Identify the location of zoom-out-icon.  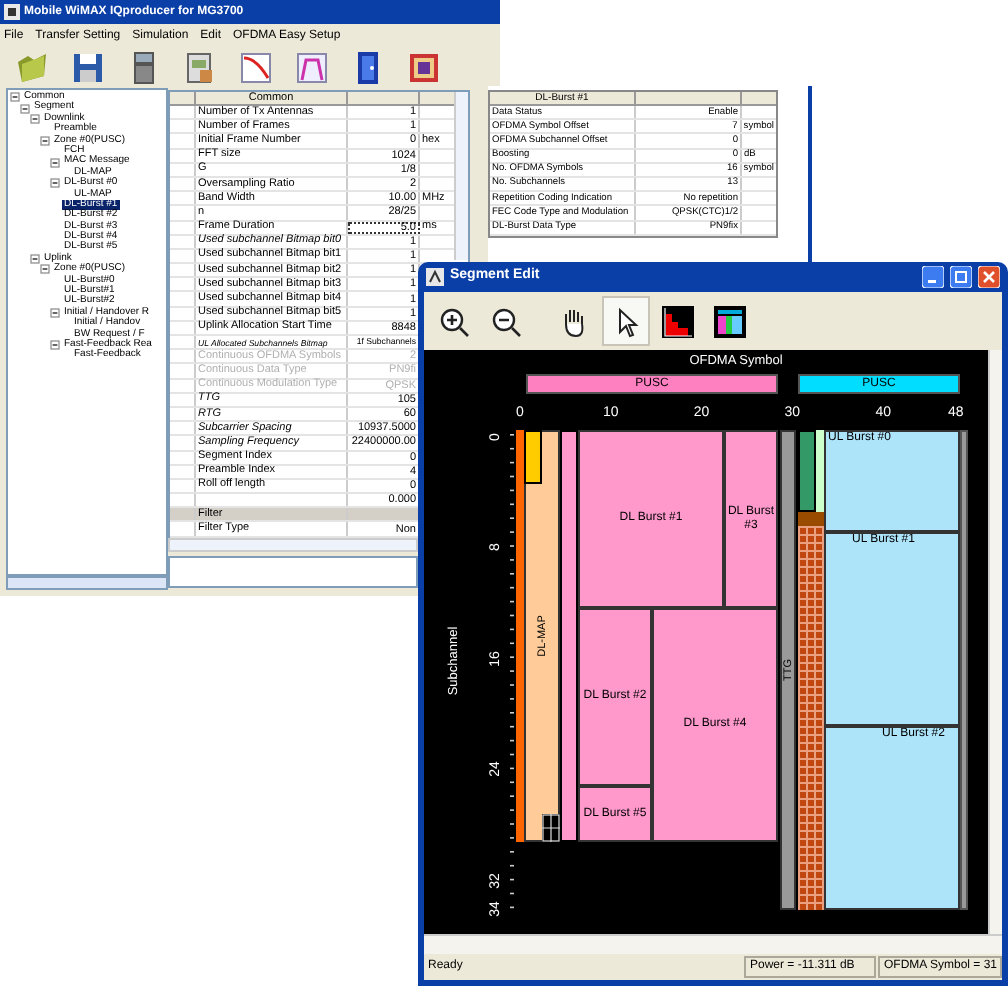
(506, 321).